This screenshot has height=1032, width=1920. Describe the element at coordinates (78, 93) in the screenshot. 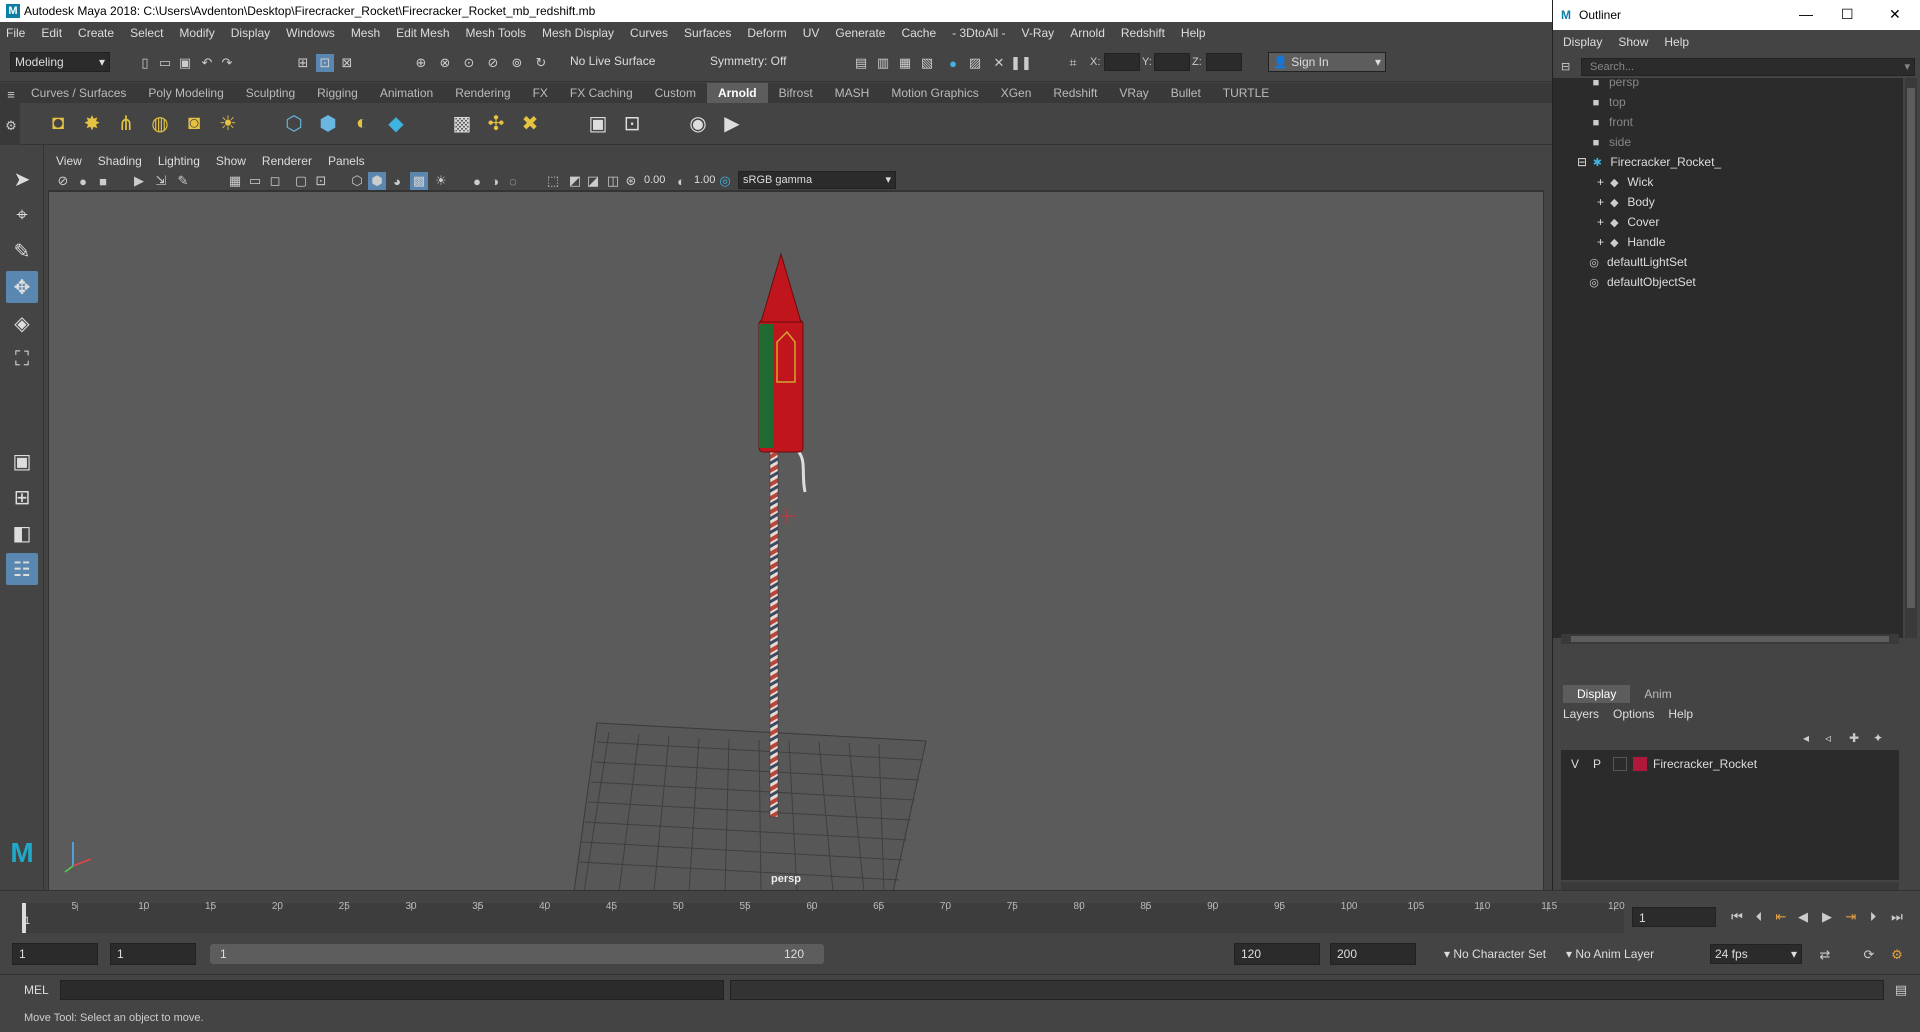

I see `shelf-tab-curves-surfaces: Curves / Surfaces` at that location.